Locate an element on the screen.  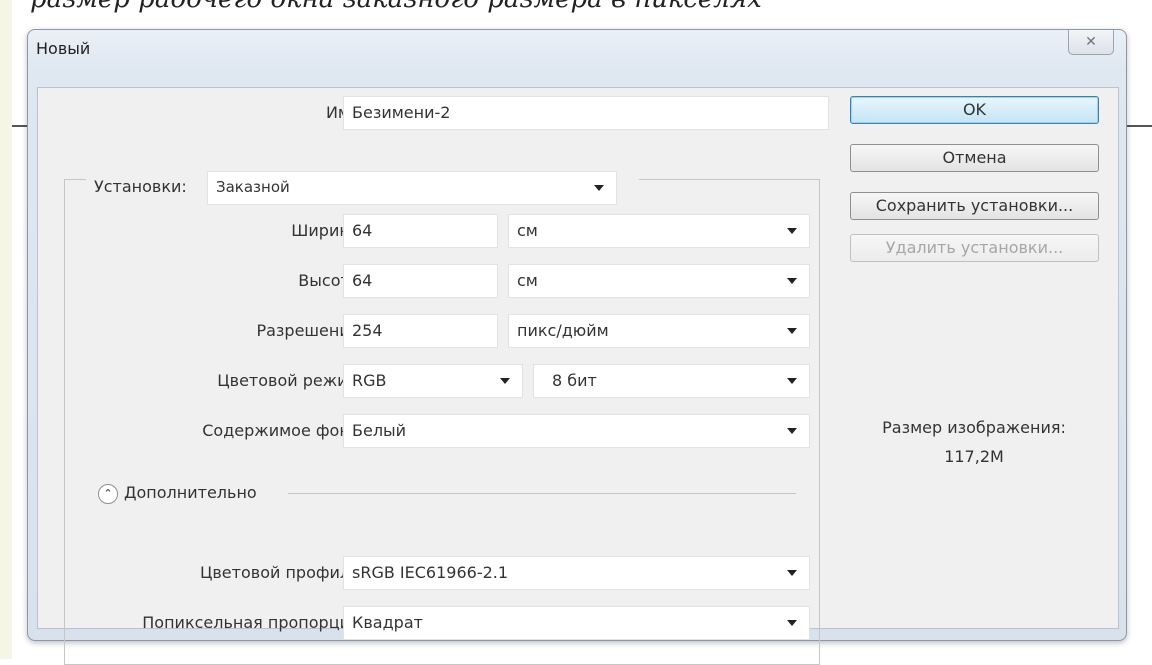
background-contents-value: Белый is located at coordinates (379, 430).